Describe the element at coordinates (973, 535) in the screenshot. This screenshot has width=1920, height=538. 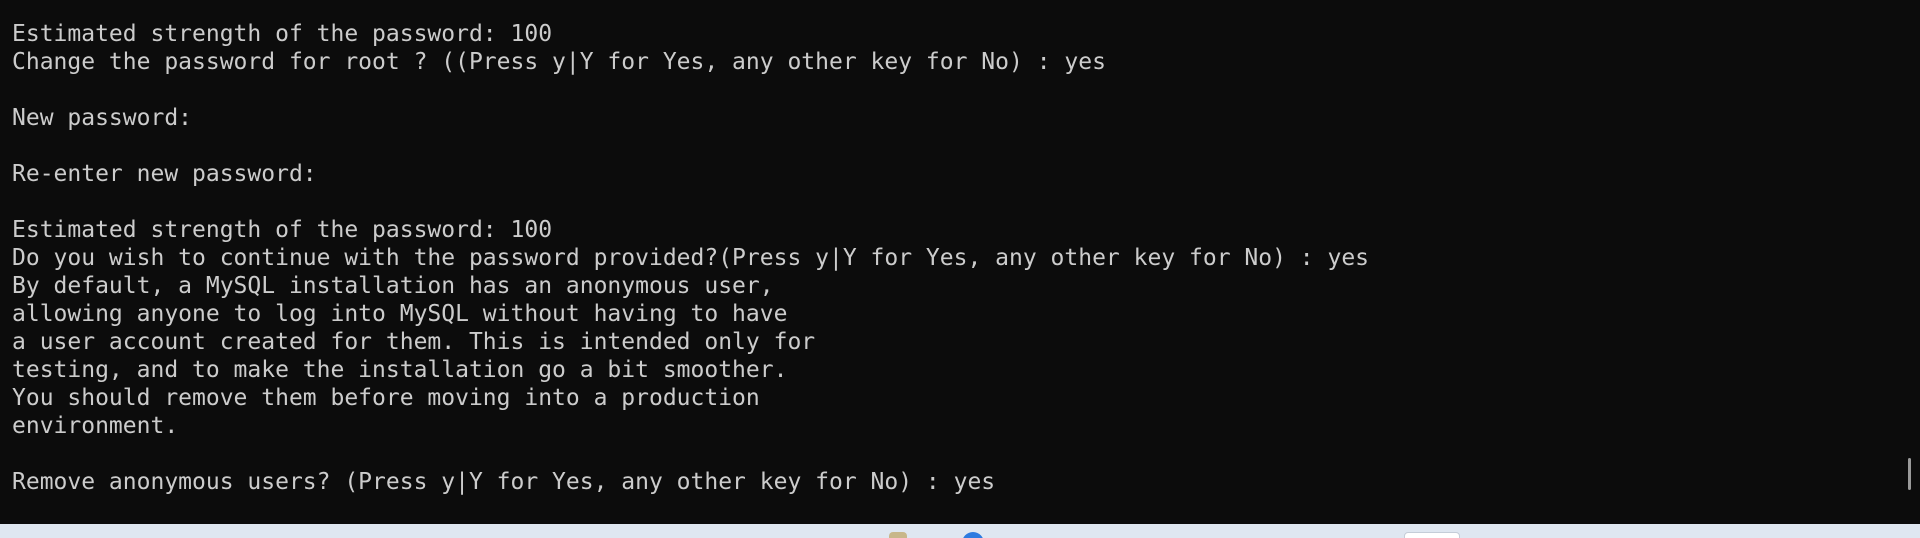
I see `edge-browser-icon` at that location.